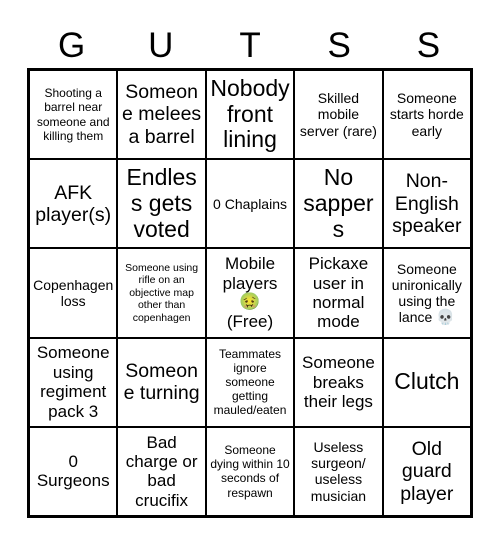 The image size is (501, 544). What do you see at coordinates (71, 45) in the screenshot?
I see `header-letter-1: G` at bounding box center [71, 45].